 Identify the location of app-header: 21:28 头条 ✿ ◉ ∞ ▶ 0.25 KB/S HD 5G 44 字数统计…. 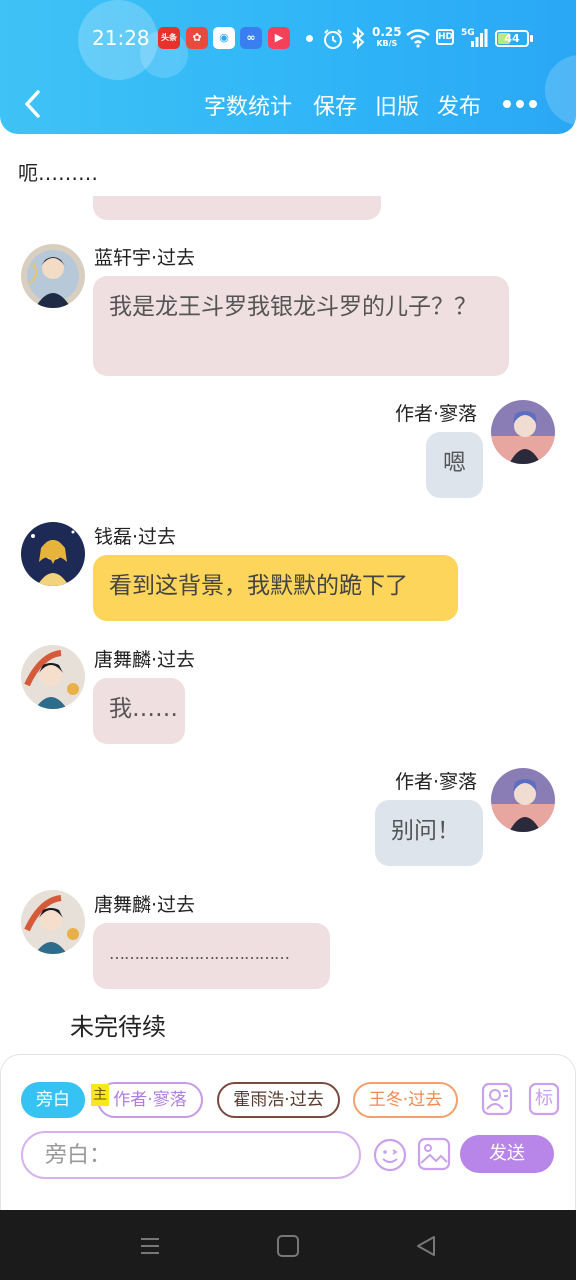
(288, 67).